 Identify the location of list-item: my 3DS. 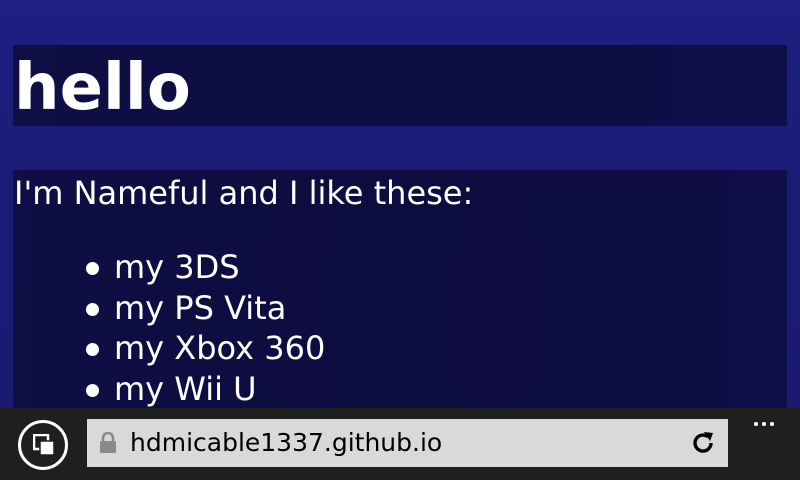
(202, 267).